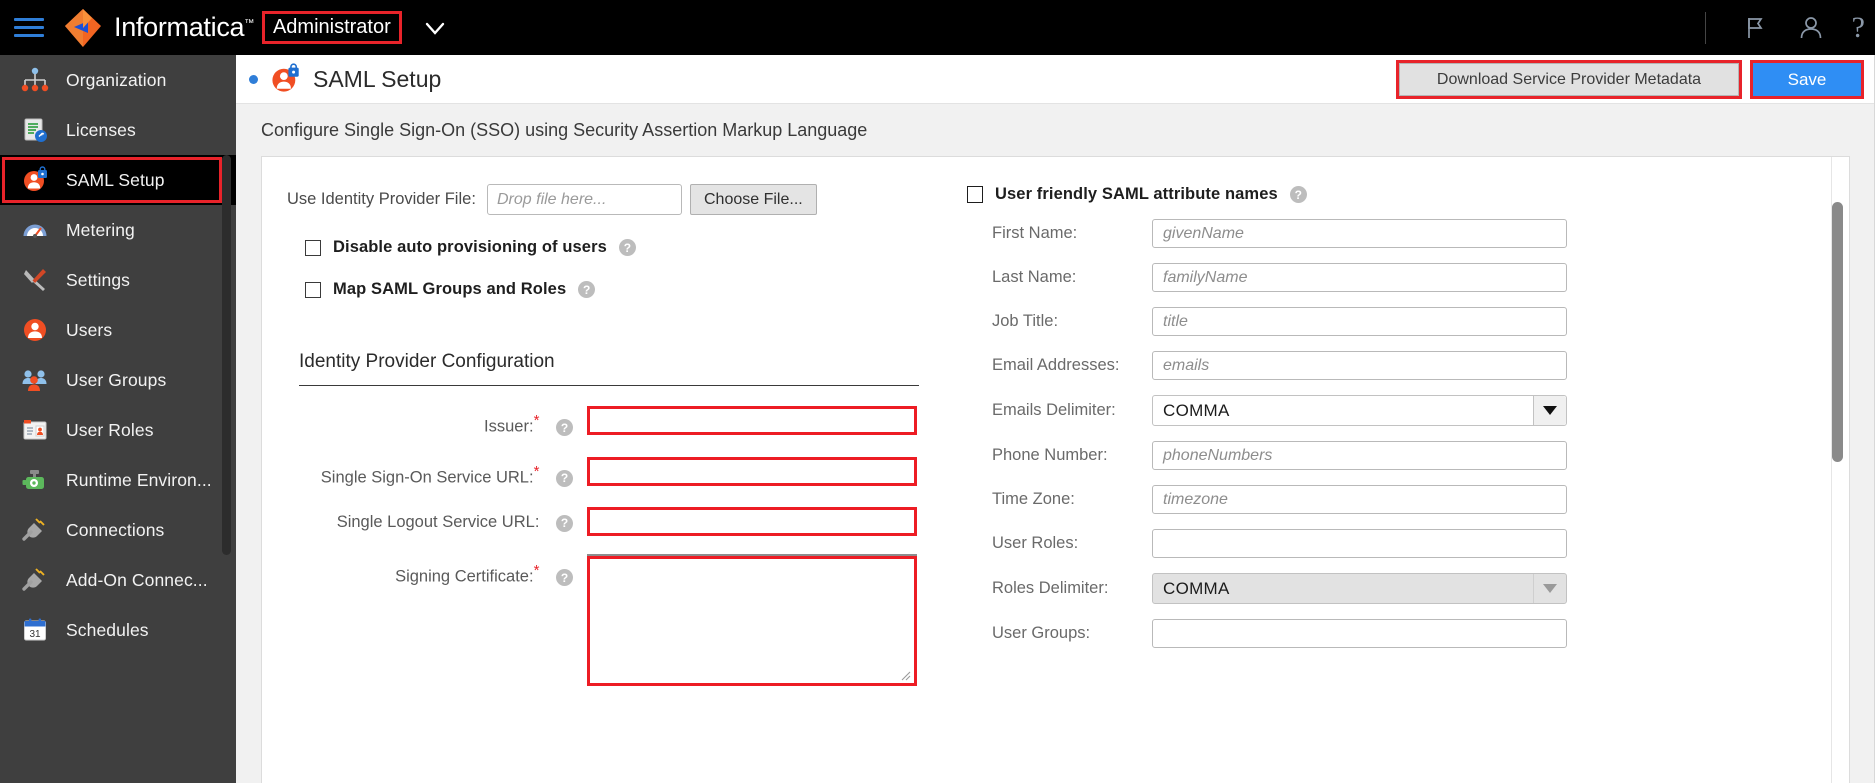  I want to click on sidebar-item-users: Users, so click(118, 330).